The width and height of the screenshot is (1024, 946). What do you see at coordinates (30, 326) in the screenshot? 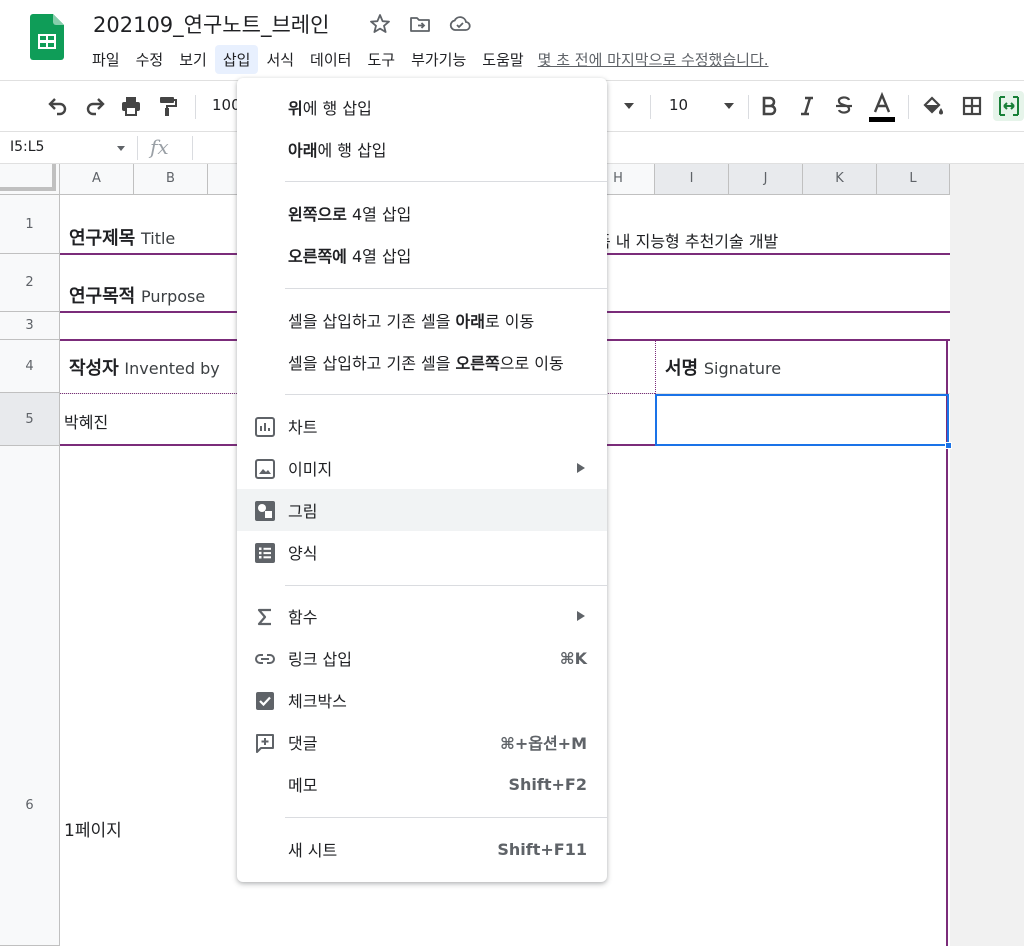
I see `row-header-3: 3` at bounding box center [30, 326].